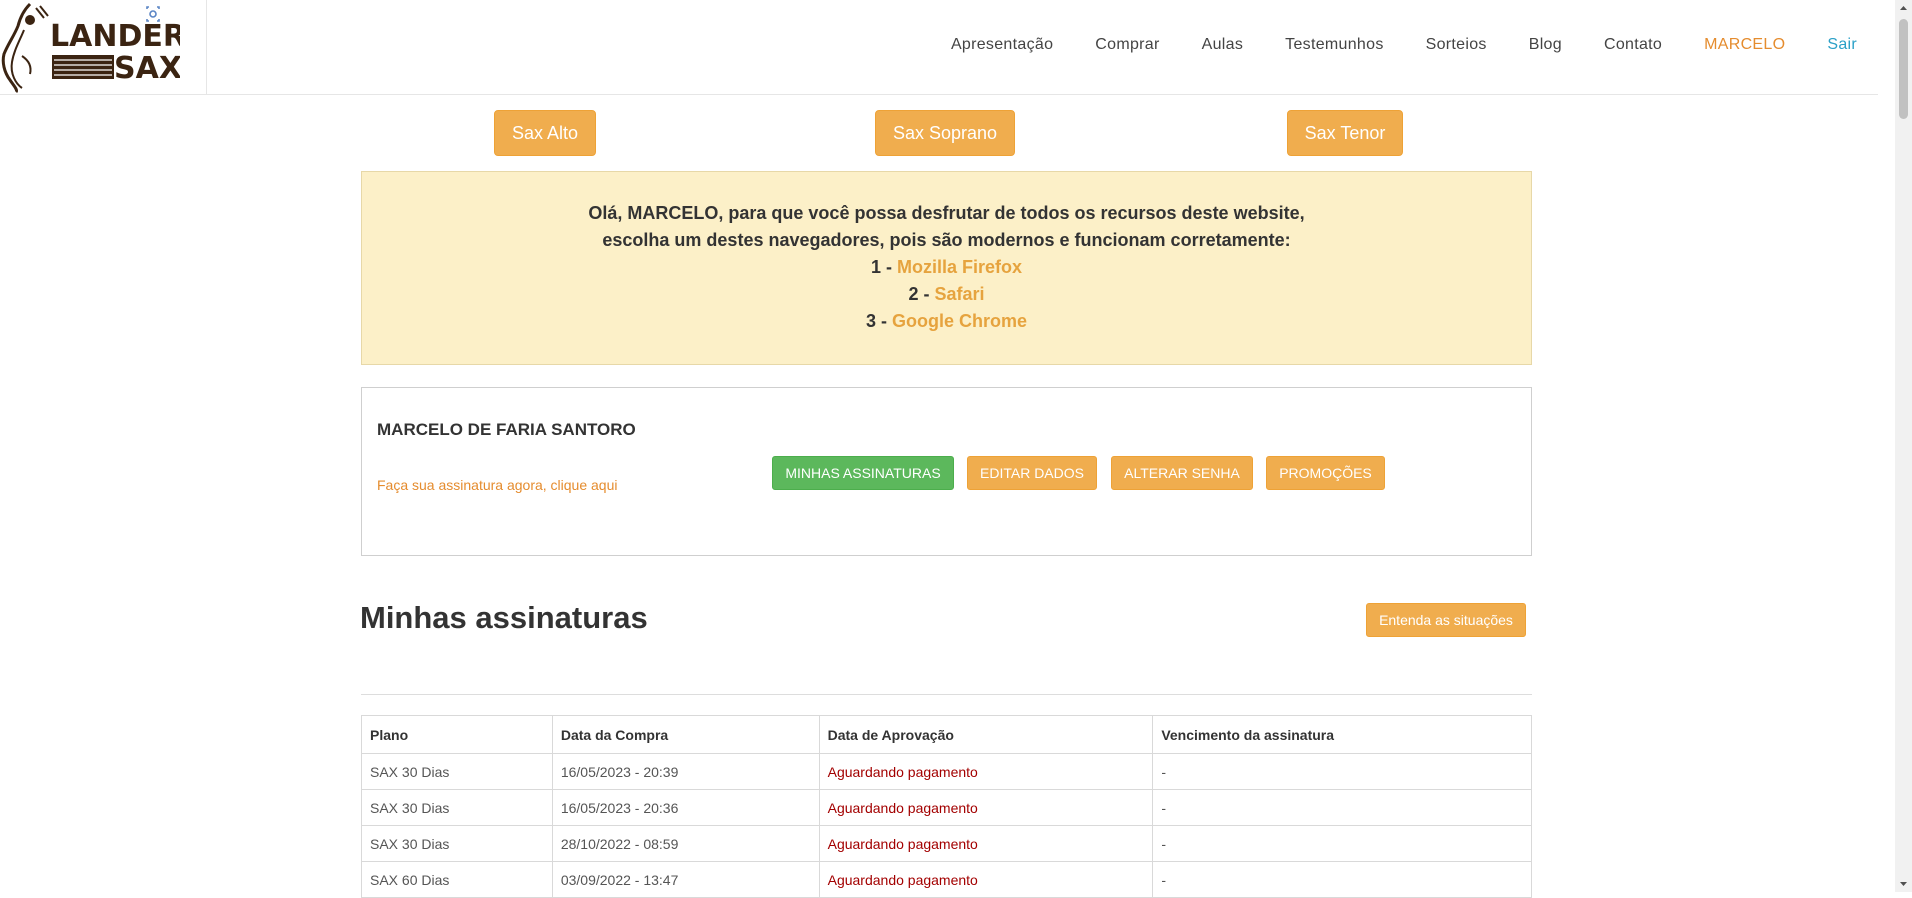 The width and height of the screenshot is (1912, 898). Describe the element at coordinates (1342, 734) in the screenshot. I see `column-header-expiration: Vencimento da assinatura` at that location.